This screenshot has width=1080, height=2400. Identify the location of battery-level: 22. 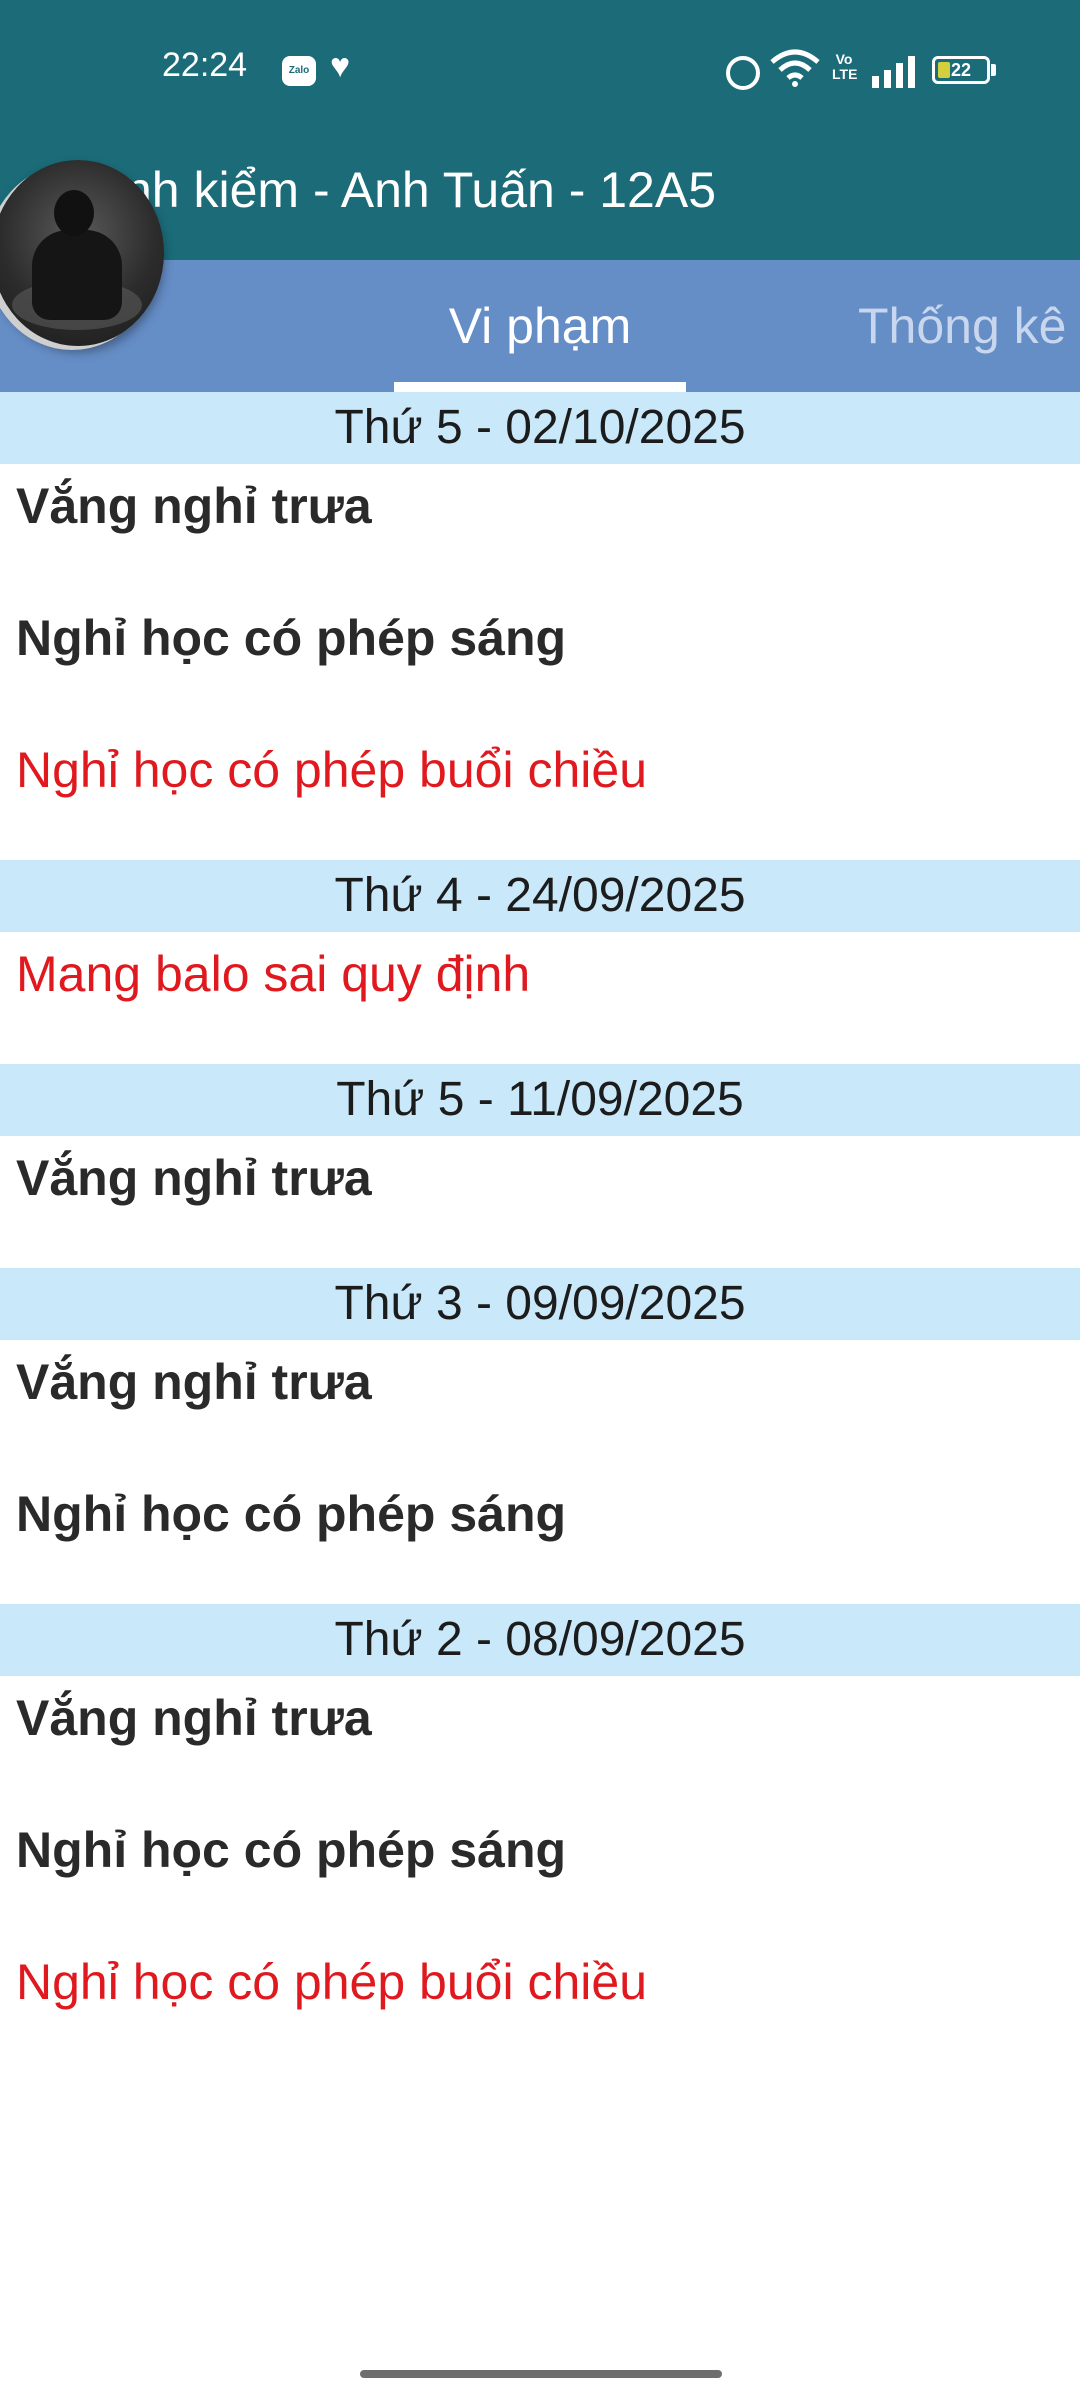
(961, 70).